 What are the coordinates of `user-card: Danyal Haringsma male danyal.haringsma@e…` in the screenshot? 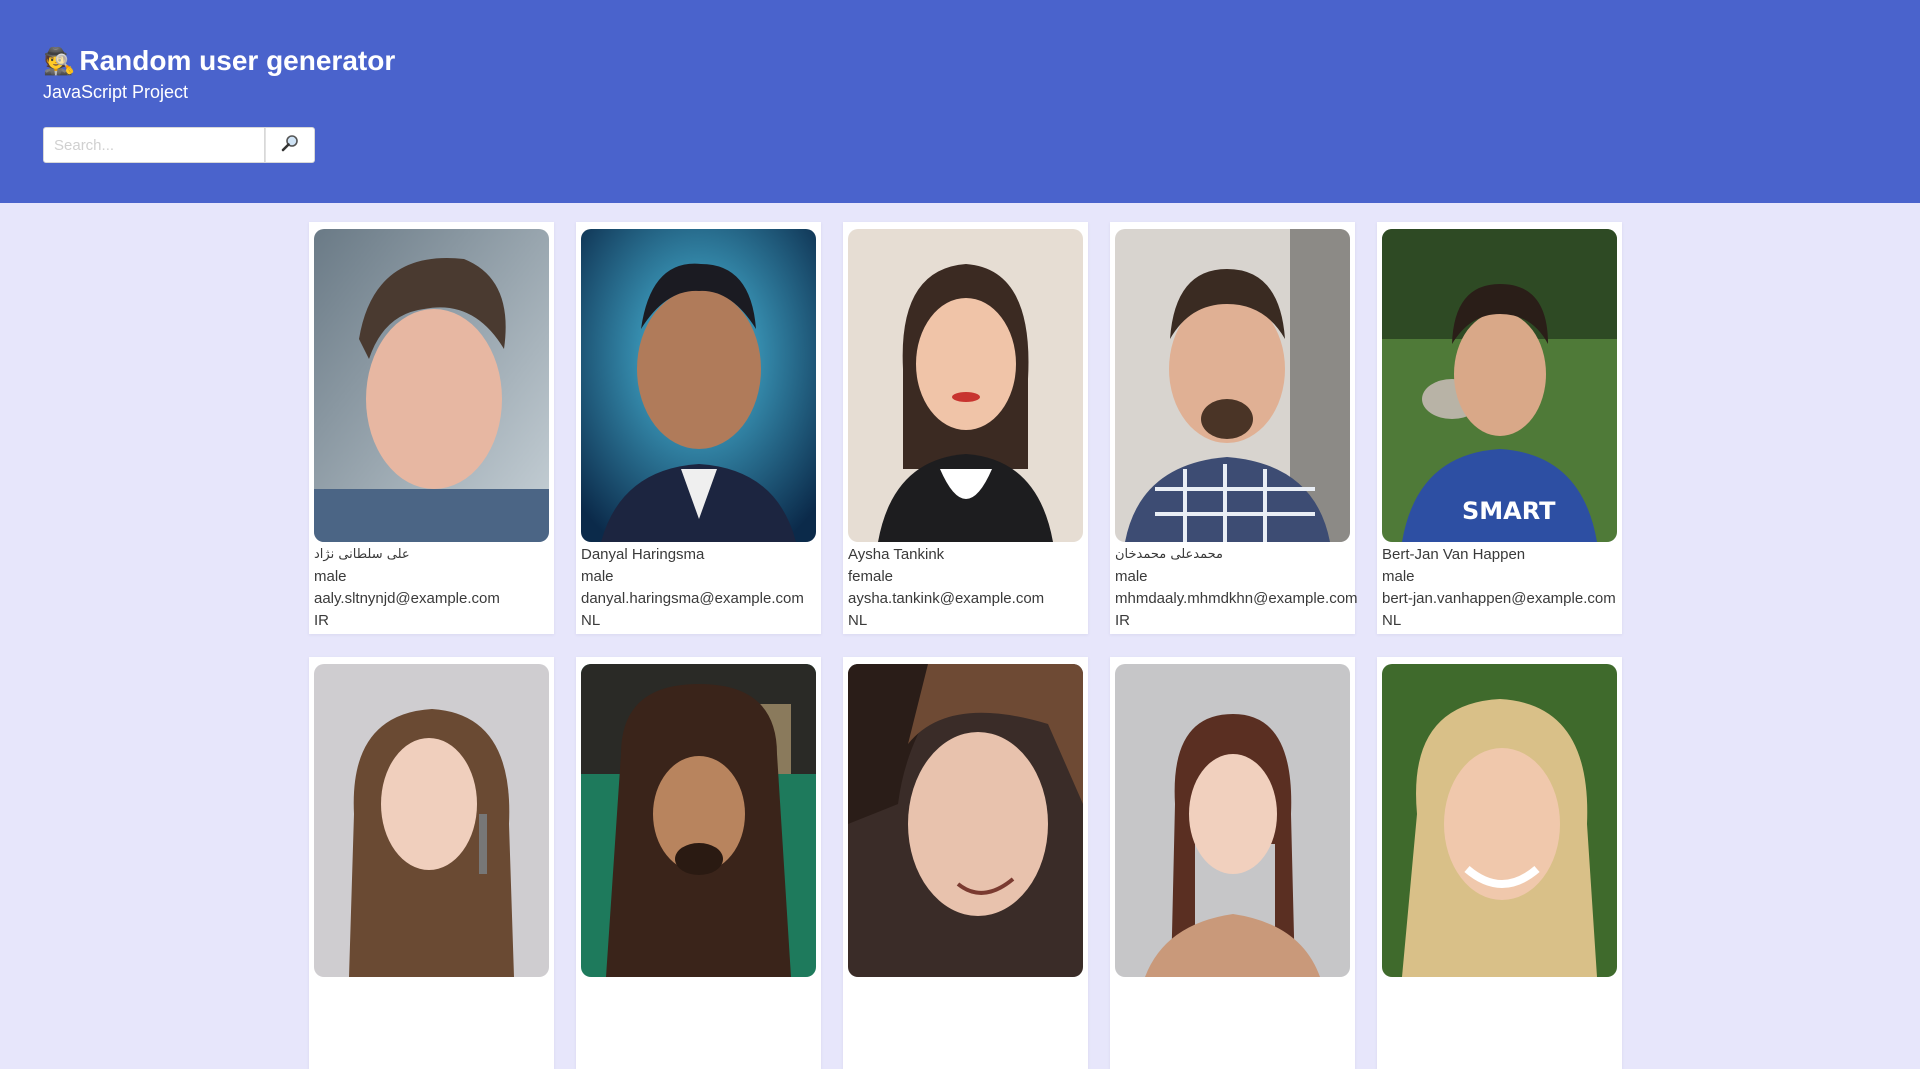 It's located at (698, 428).